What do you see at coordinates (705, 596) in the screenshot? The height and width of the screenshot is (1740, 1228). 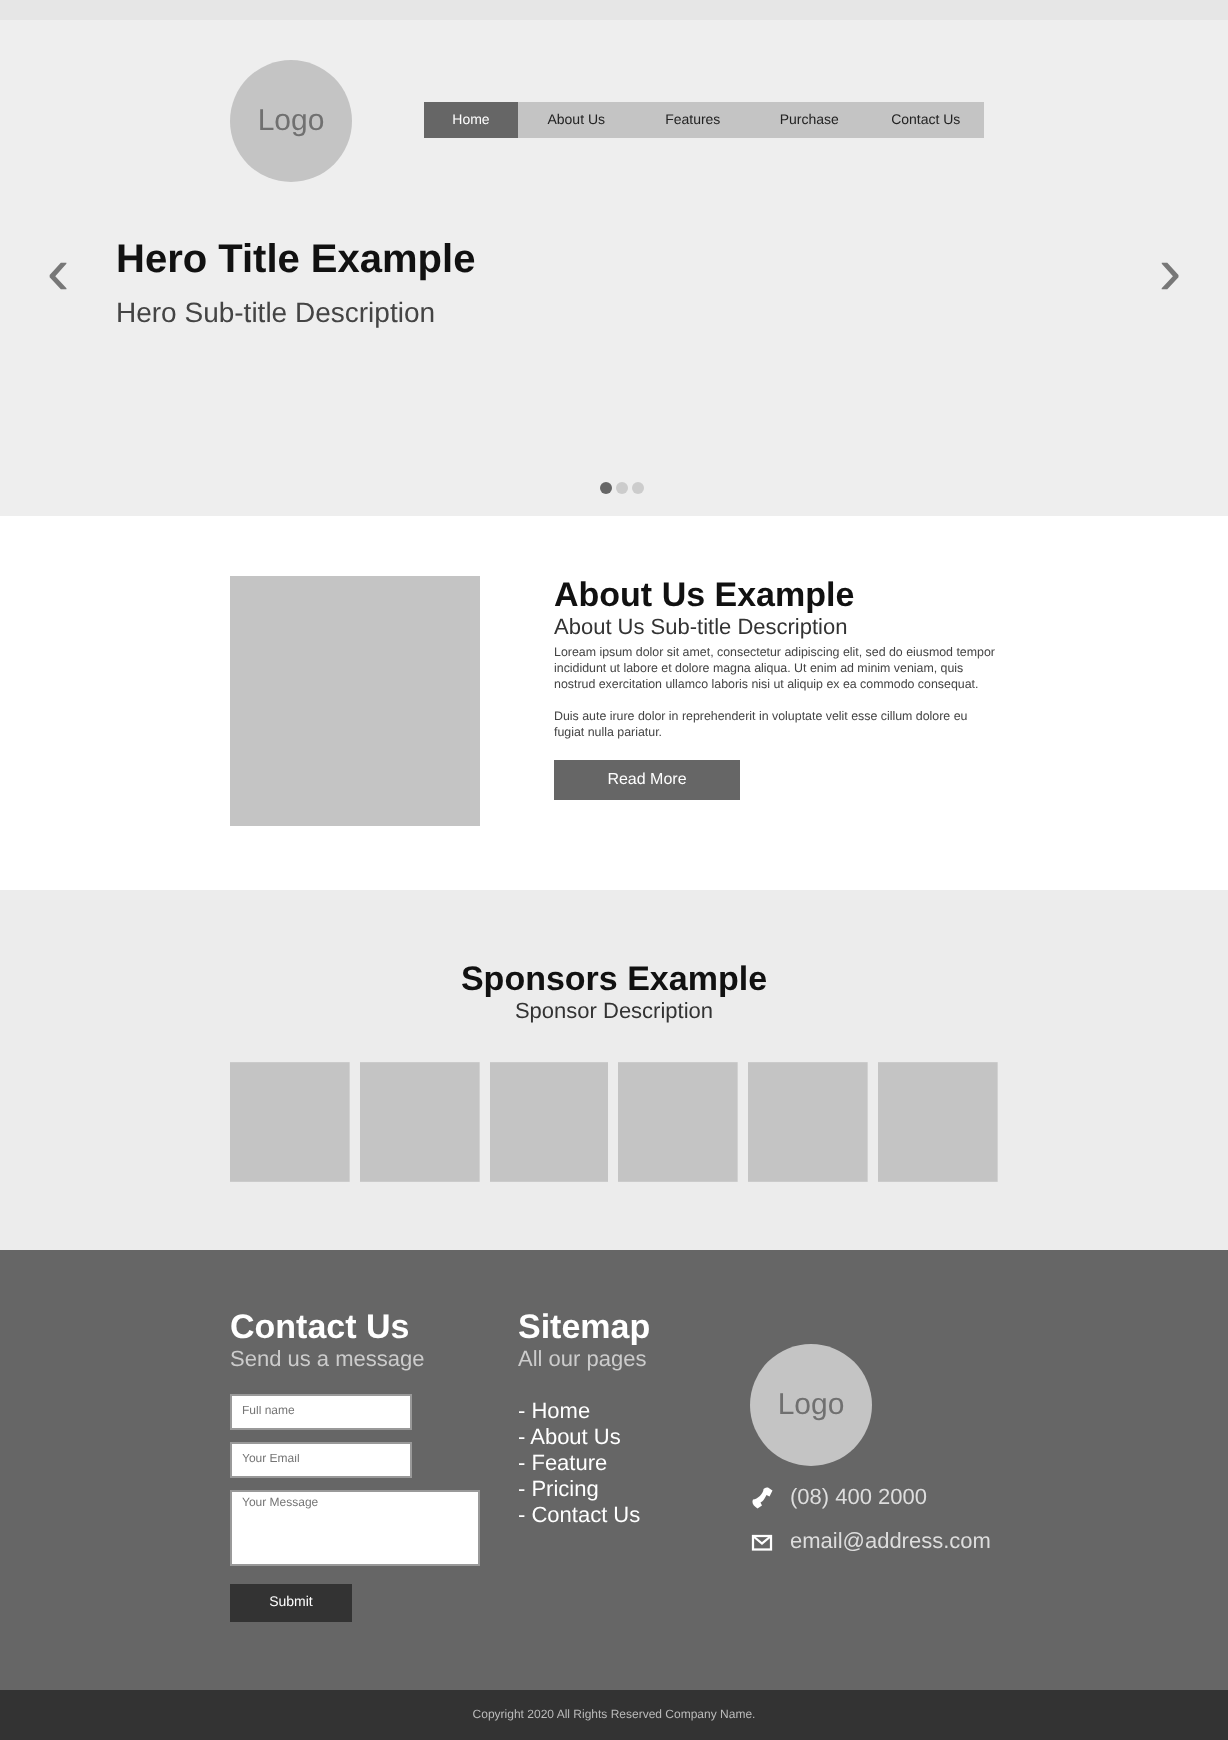 I see `about-title: About Us Example` at bounding box center [705, 596].